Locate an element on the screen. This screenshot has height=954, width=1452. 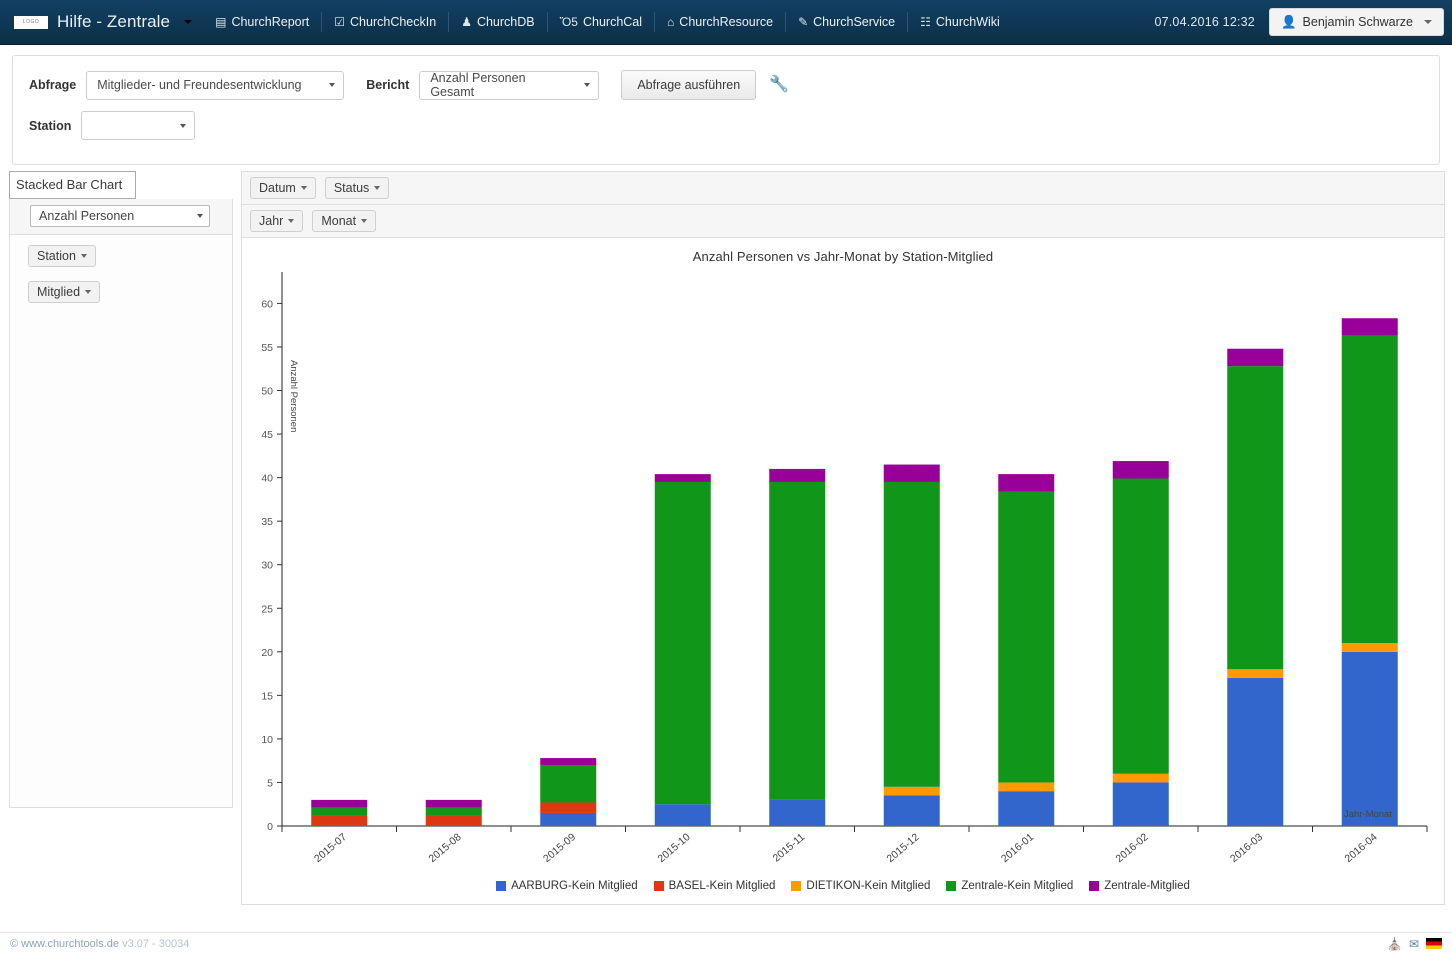
legend-item: Zentrale-Kein Mitglied is located at coordinates (1009, 886).